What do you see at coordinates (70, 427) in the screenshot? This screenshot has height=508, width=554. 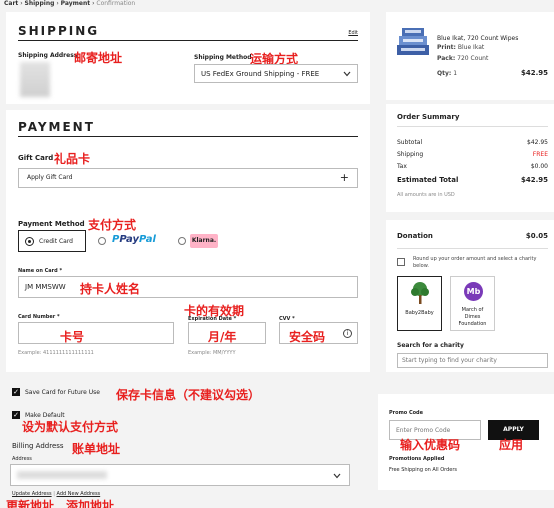 I see `make-default-note: 设为默认支付方式` at bounding box center [70, 427].